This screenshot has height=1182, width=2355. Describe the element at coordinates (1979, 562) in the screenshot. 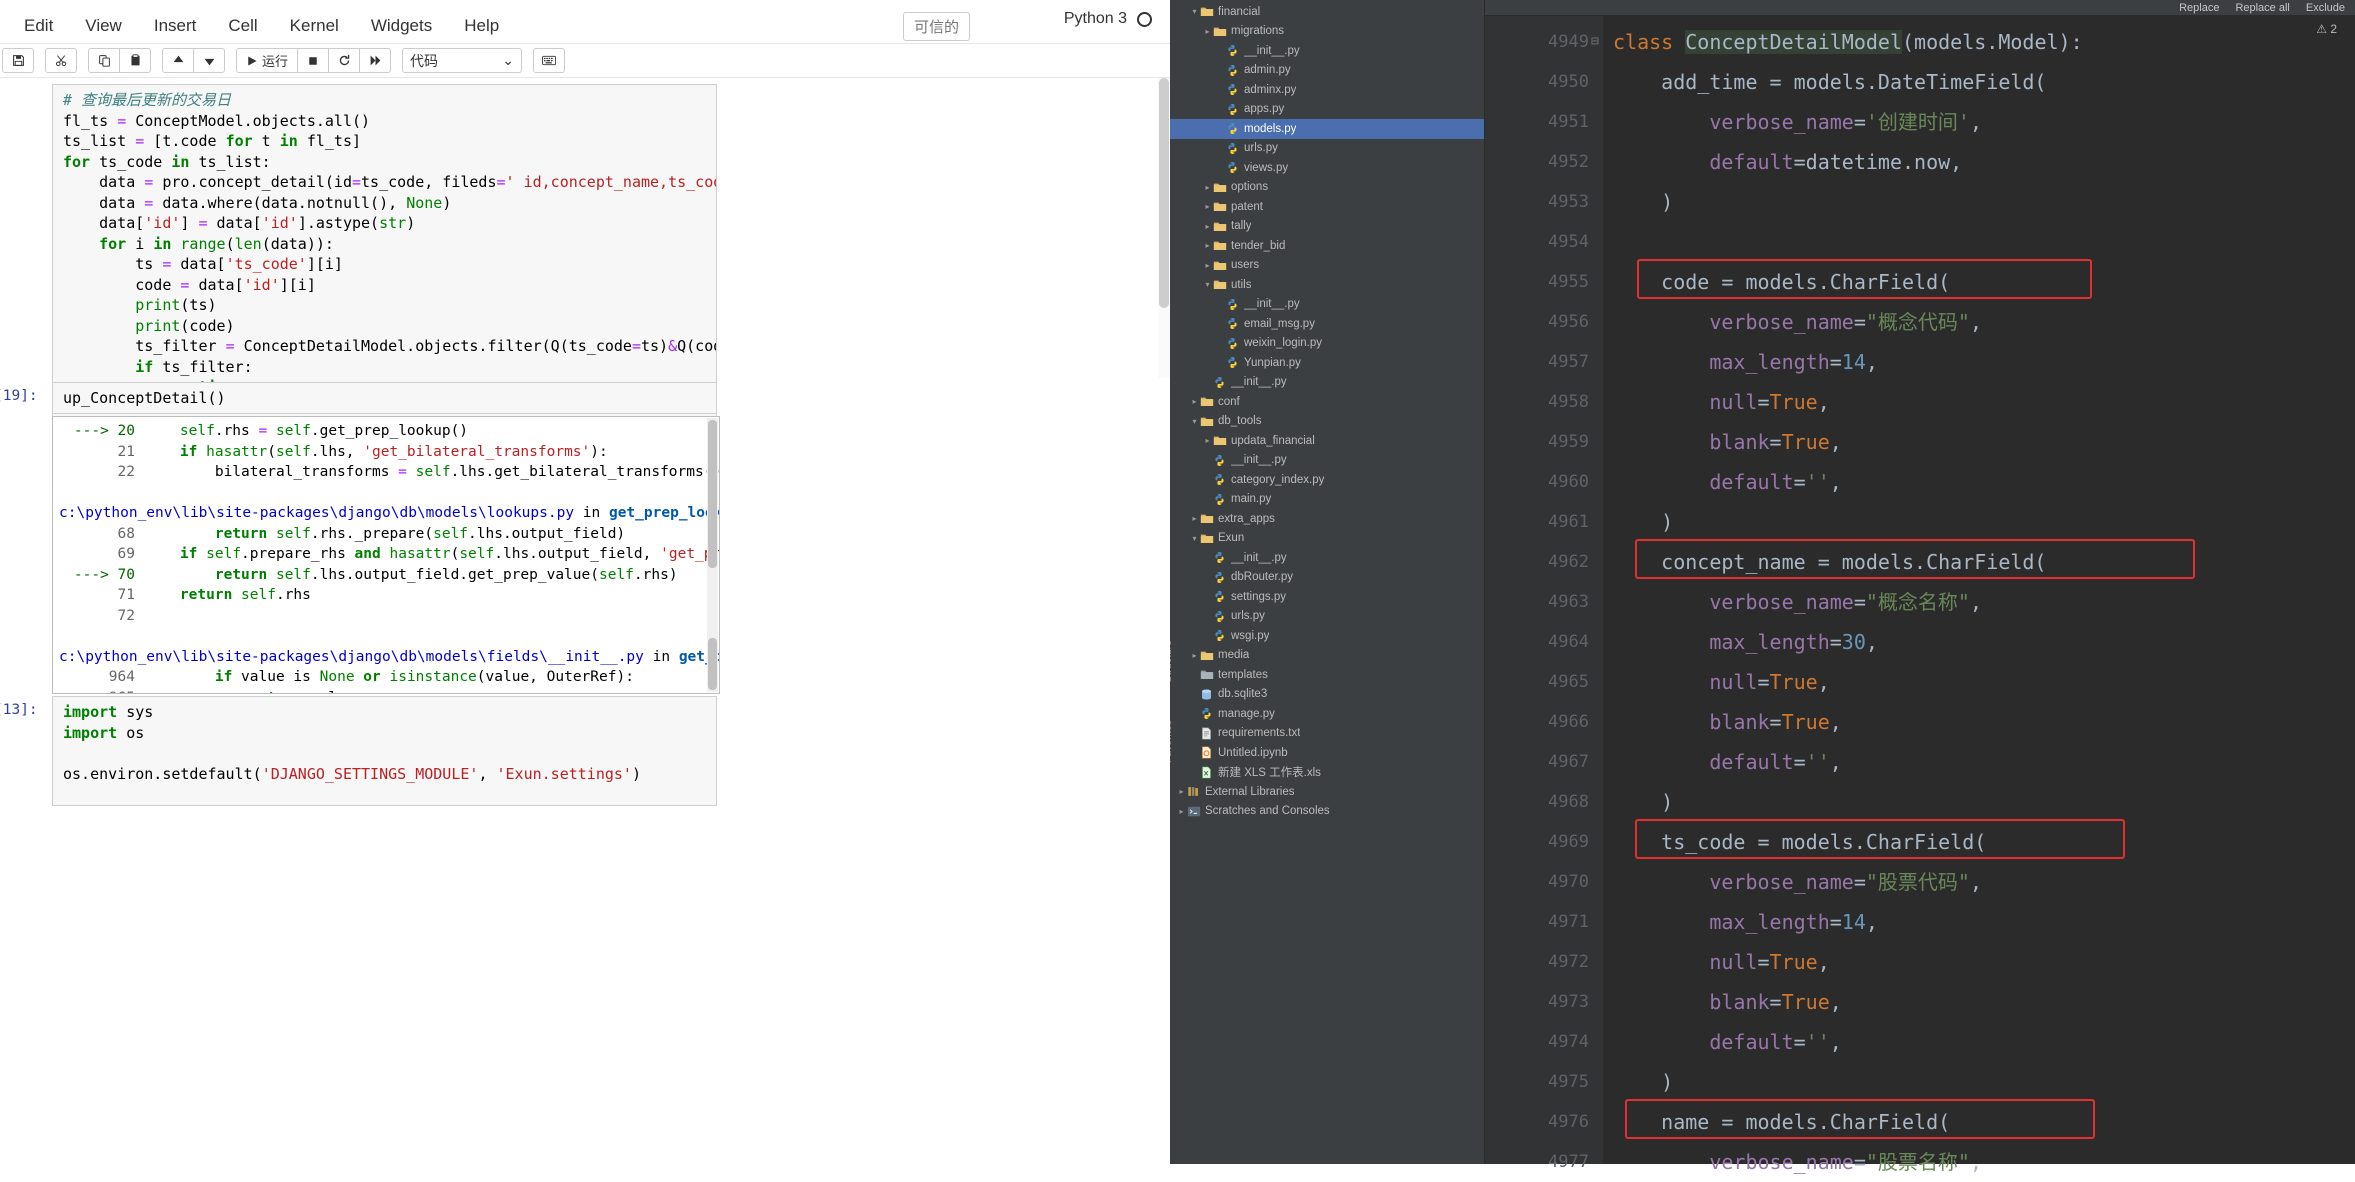

I see `editor-line: concept_name = models.CharField(` at that location.